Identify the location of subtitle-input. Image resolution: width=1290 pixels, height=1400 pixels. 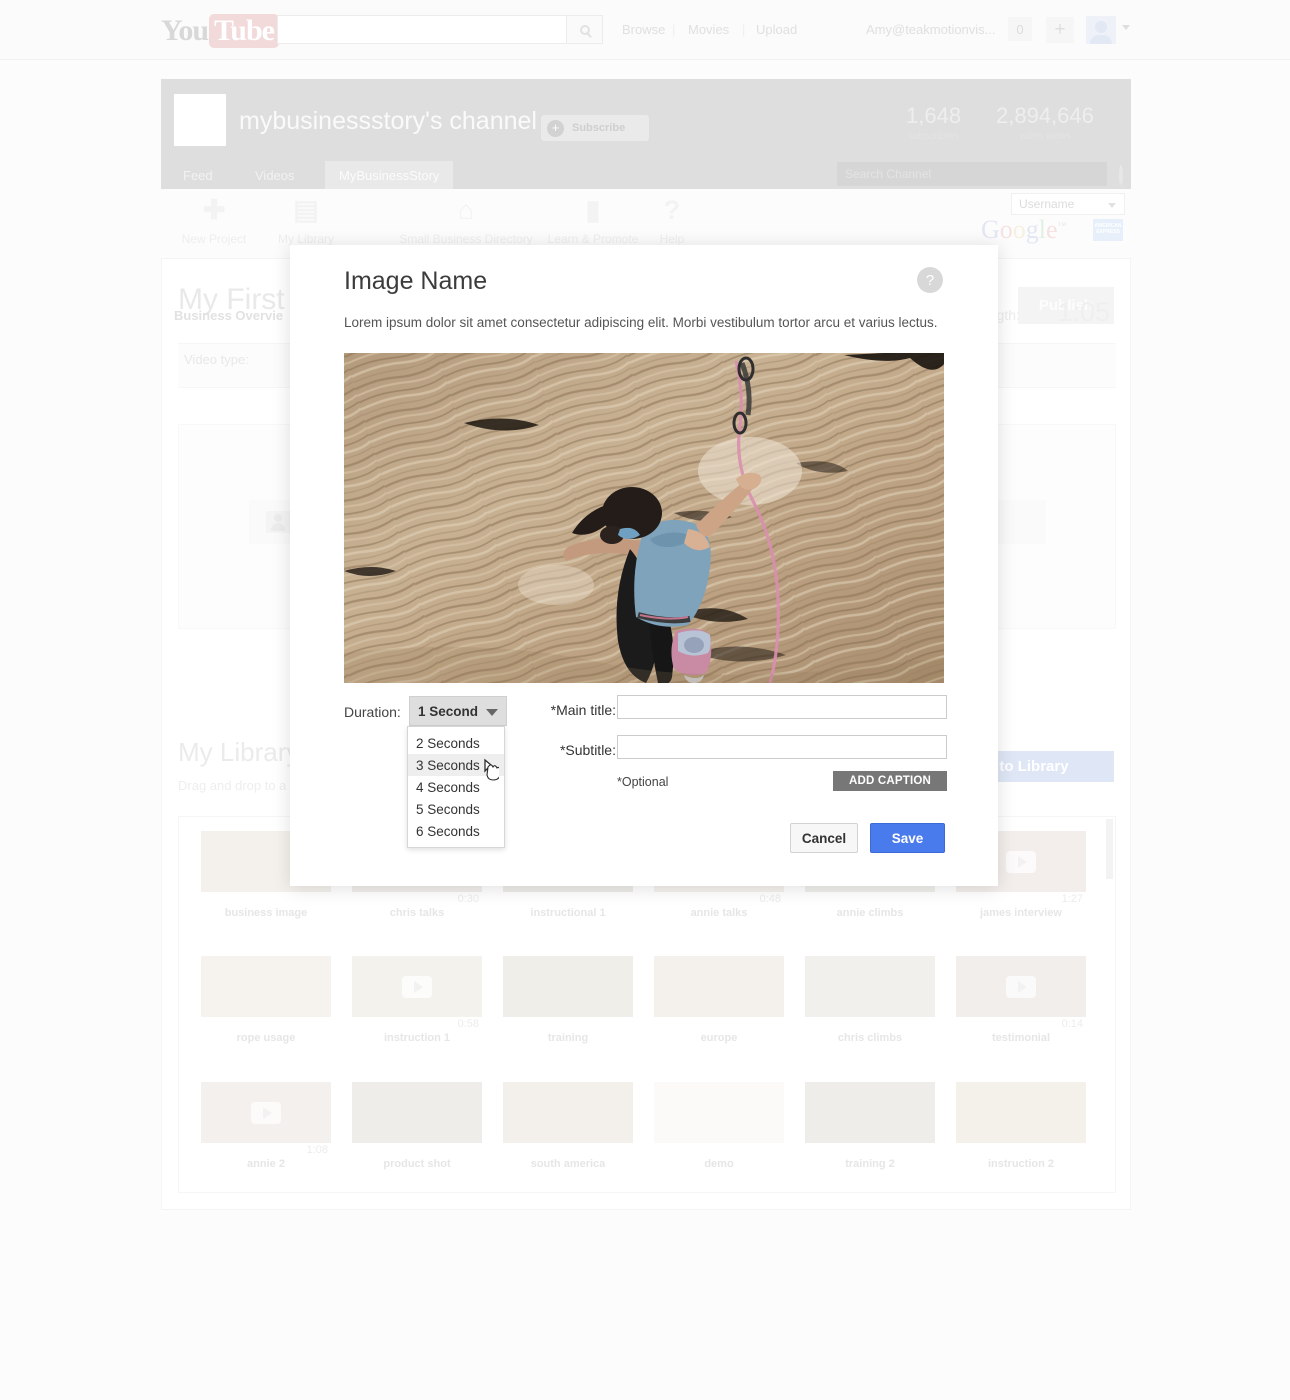
(782, 747).